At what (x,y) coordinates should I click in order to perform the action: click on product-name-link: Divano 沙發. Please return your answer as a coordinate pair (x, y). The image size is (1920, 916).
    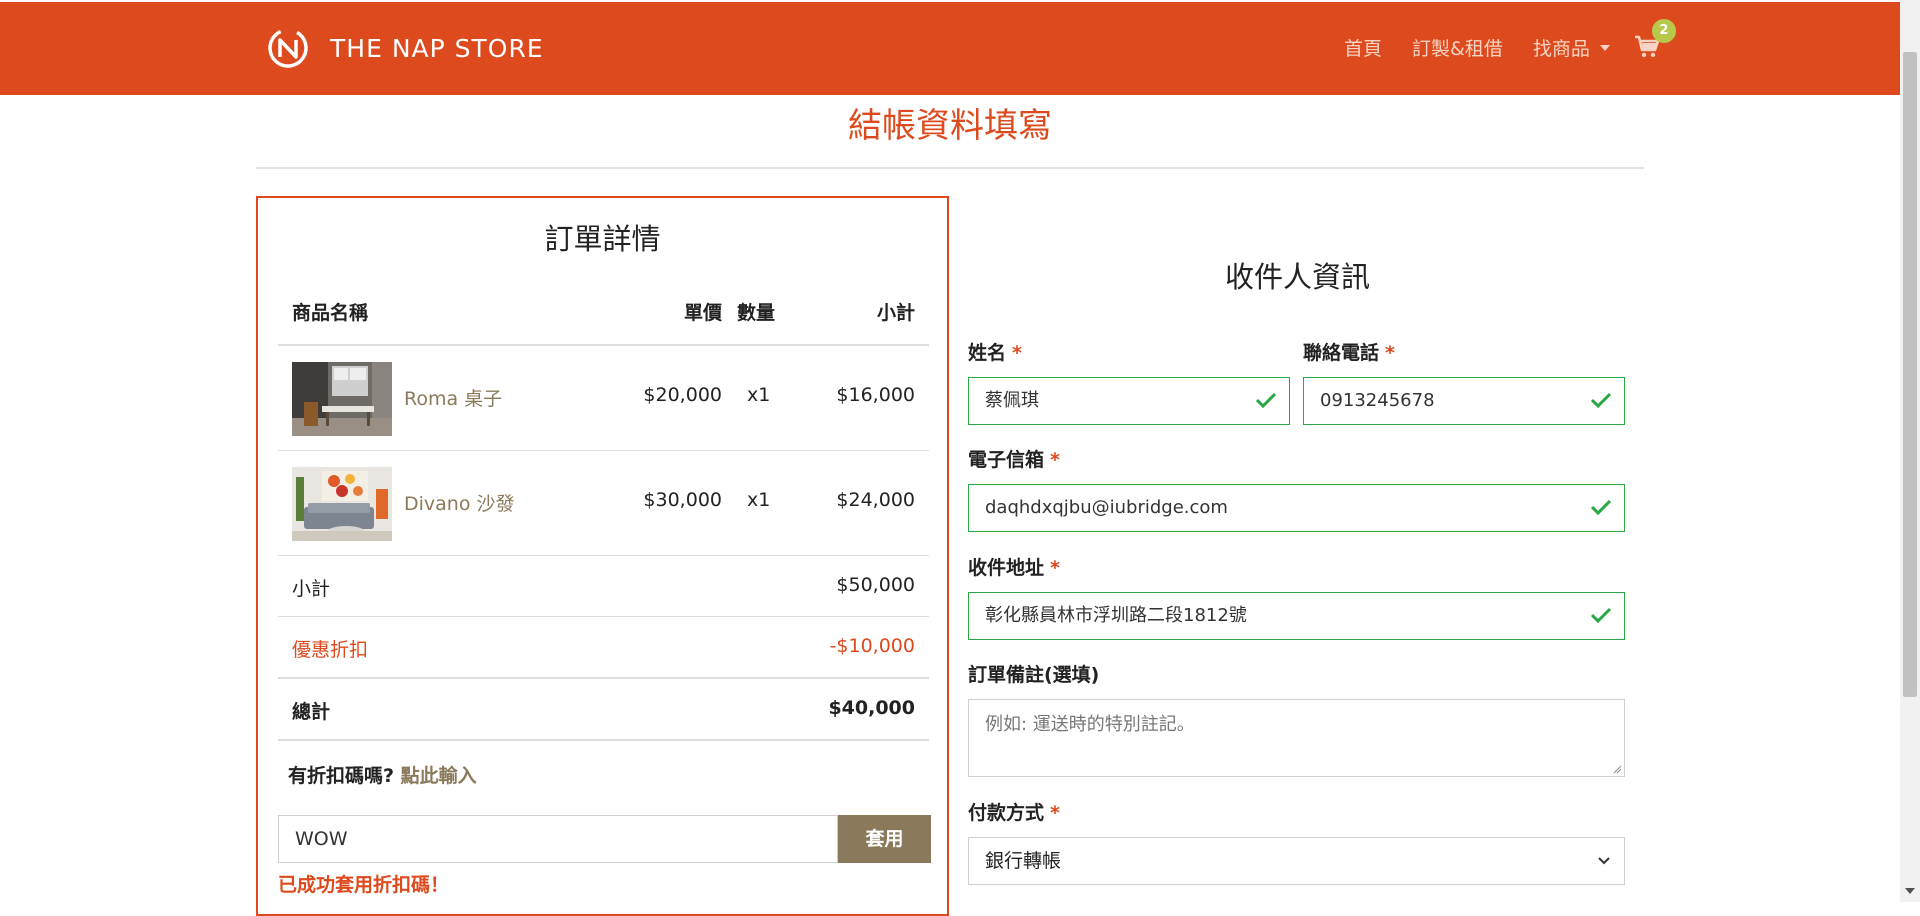
    Looking at the image, I should click on (459, 502).